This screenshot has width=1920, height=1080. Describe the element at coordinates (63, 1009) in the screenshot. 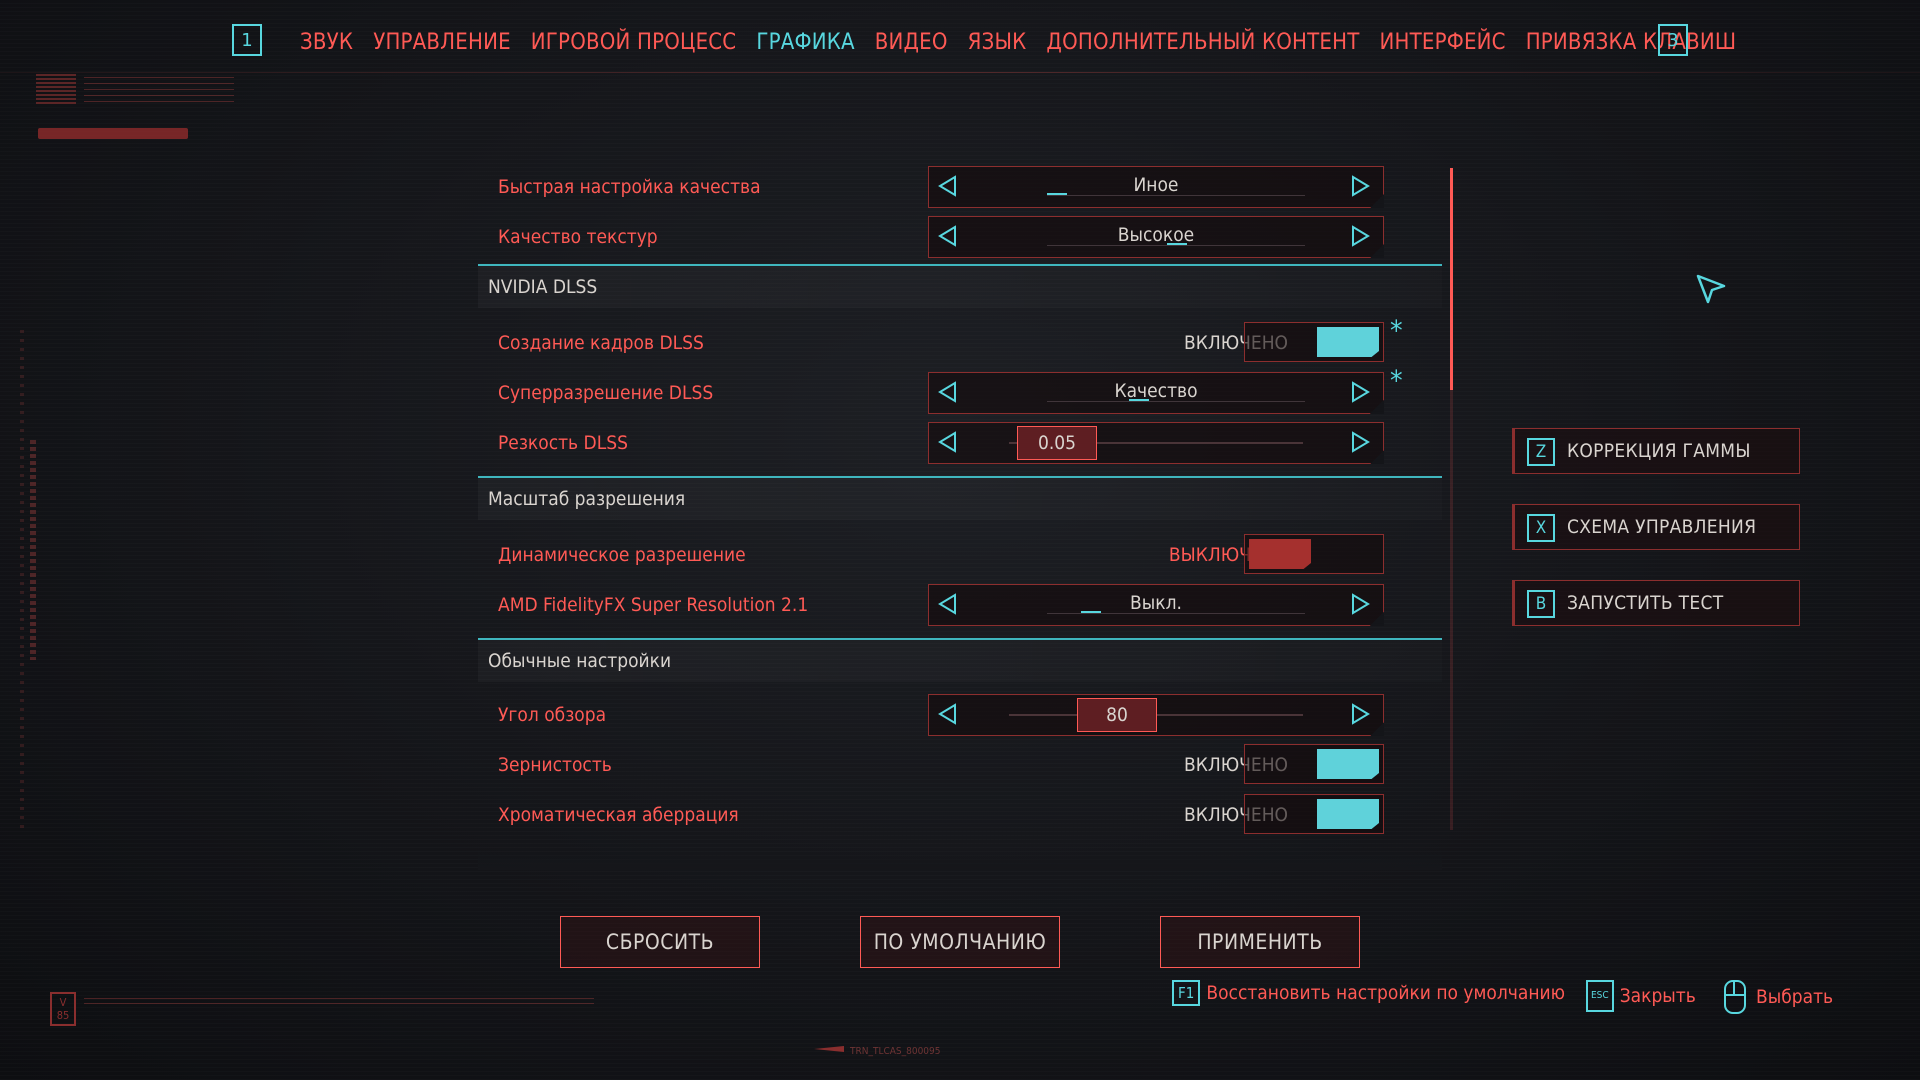

I see `version-logo: V 85` at that location.